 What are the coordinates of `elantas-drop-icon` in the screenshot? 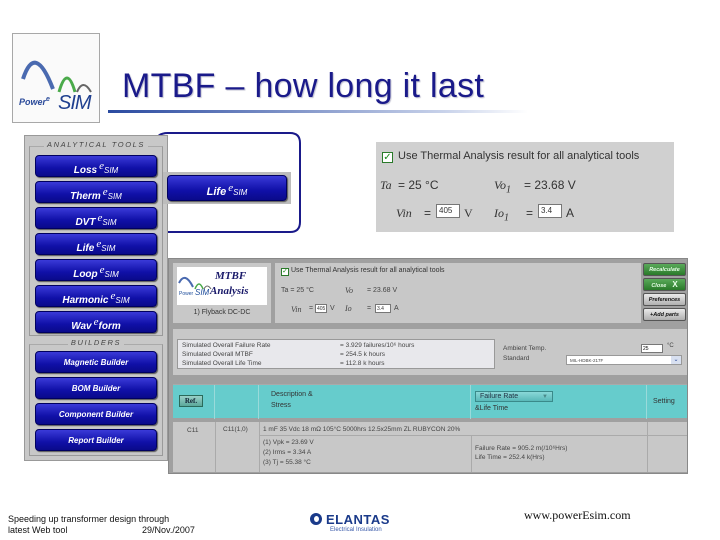 It's located at (316, 519).